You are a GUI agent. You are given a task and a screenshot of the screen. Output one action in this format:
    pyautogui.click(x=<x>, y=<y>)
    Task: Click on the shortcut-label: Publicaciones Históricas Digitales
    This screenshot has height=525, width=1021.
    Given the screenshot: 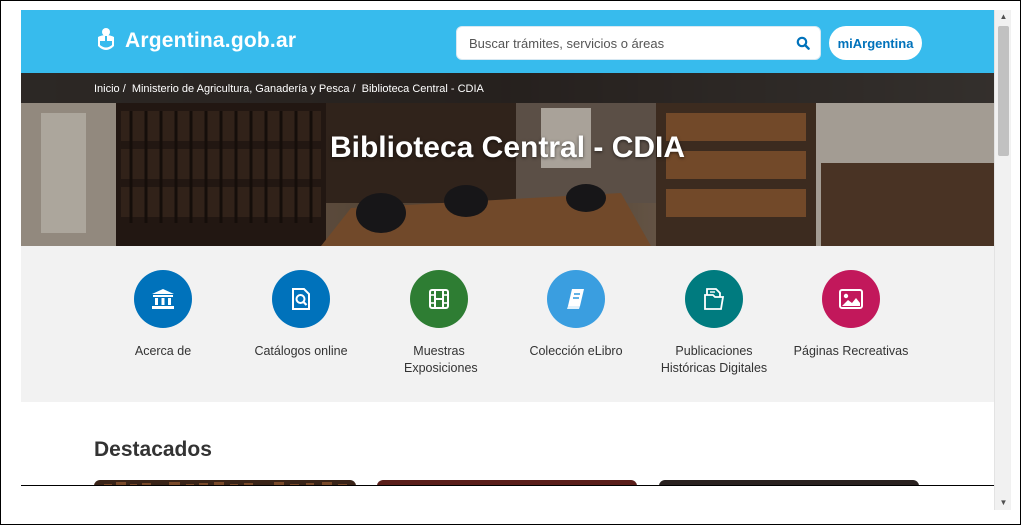 What is the action you would take?
    pyautogui.click(x=714, y=359)
    